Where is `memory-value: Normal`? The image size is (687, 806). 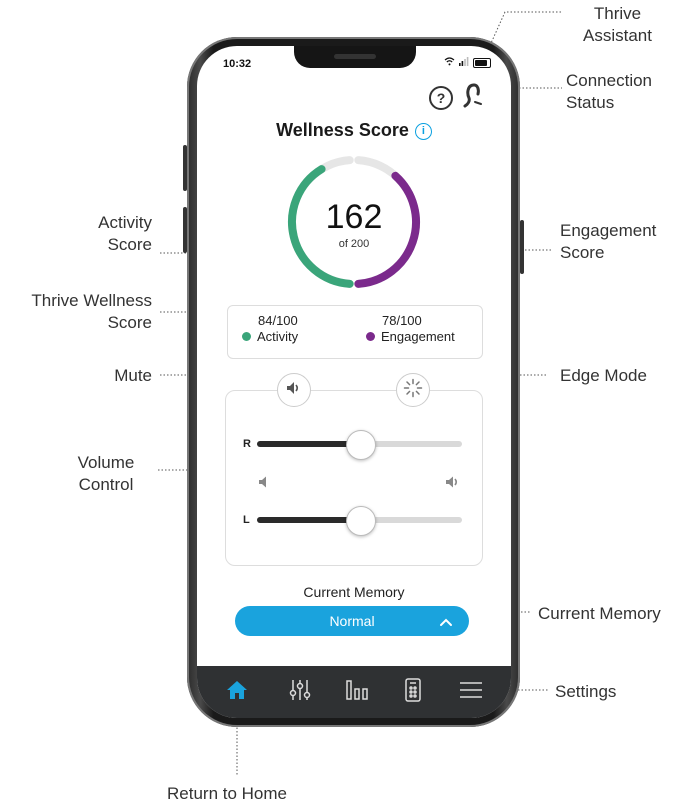
memory-value: Normal is located at coordinates (352, 621).